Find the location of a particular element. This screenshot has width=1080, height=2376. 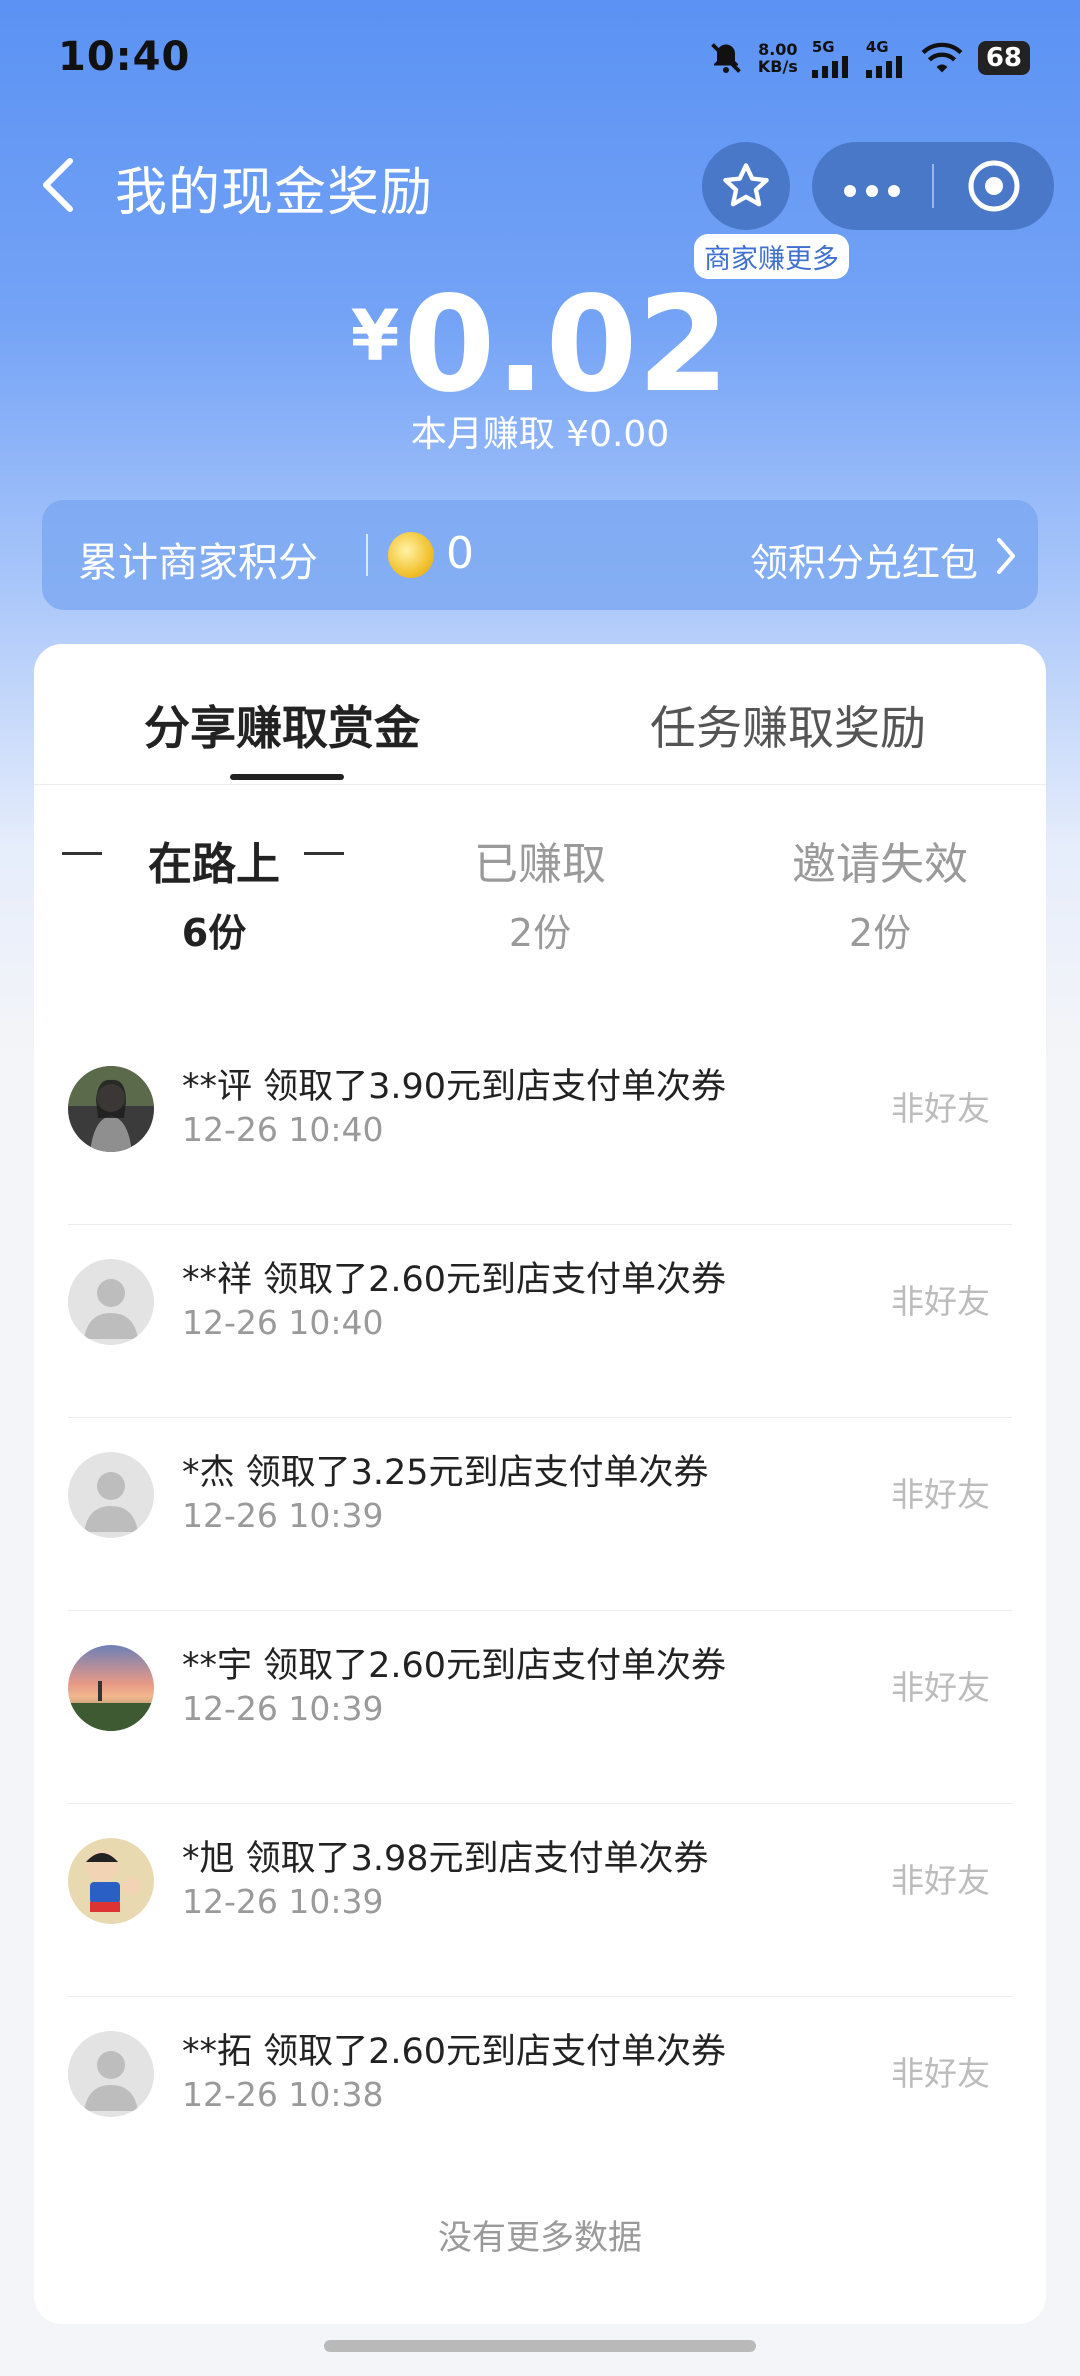

mute-bell-icon is located at coordinates (726, 58).